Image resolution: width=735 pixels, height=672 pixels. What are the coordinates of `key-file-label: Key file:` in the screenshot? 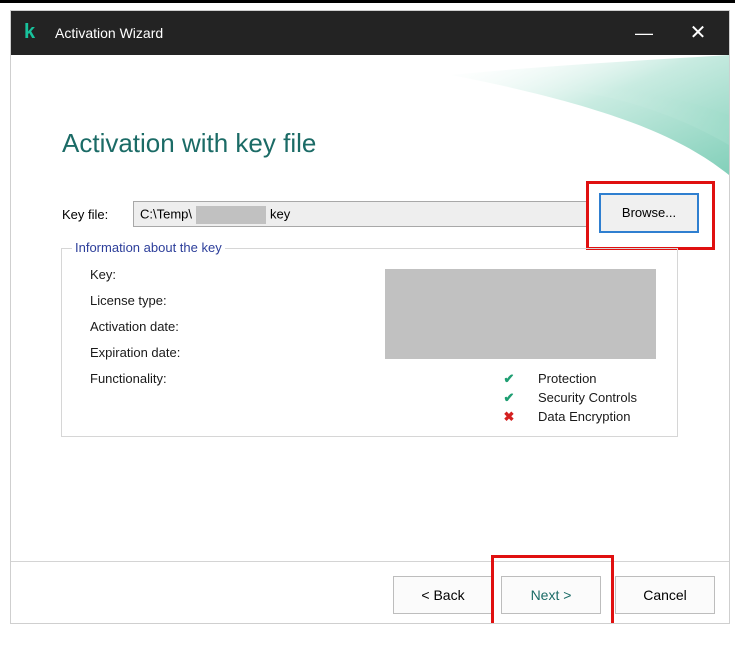 It's located at (85, 214).